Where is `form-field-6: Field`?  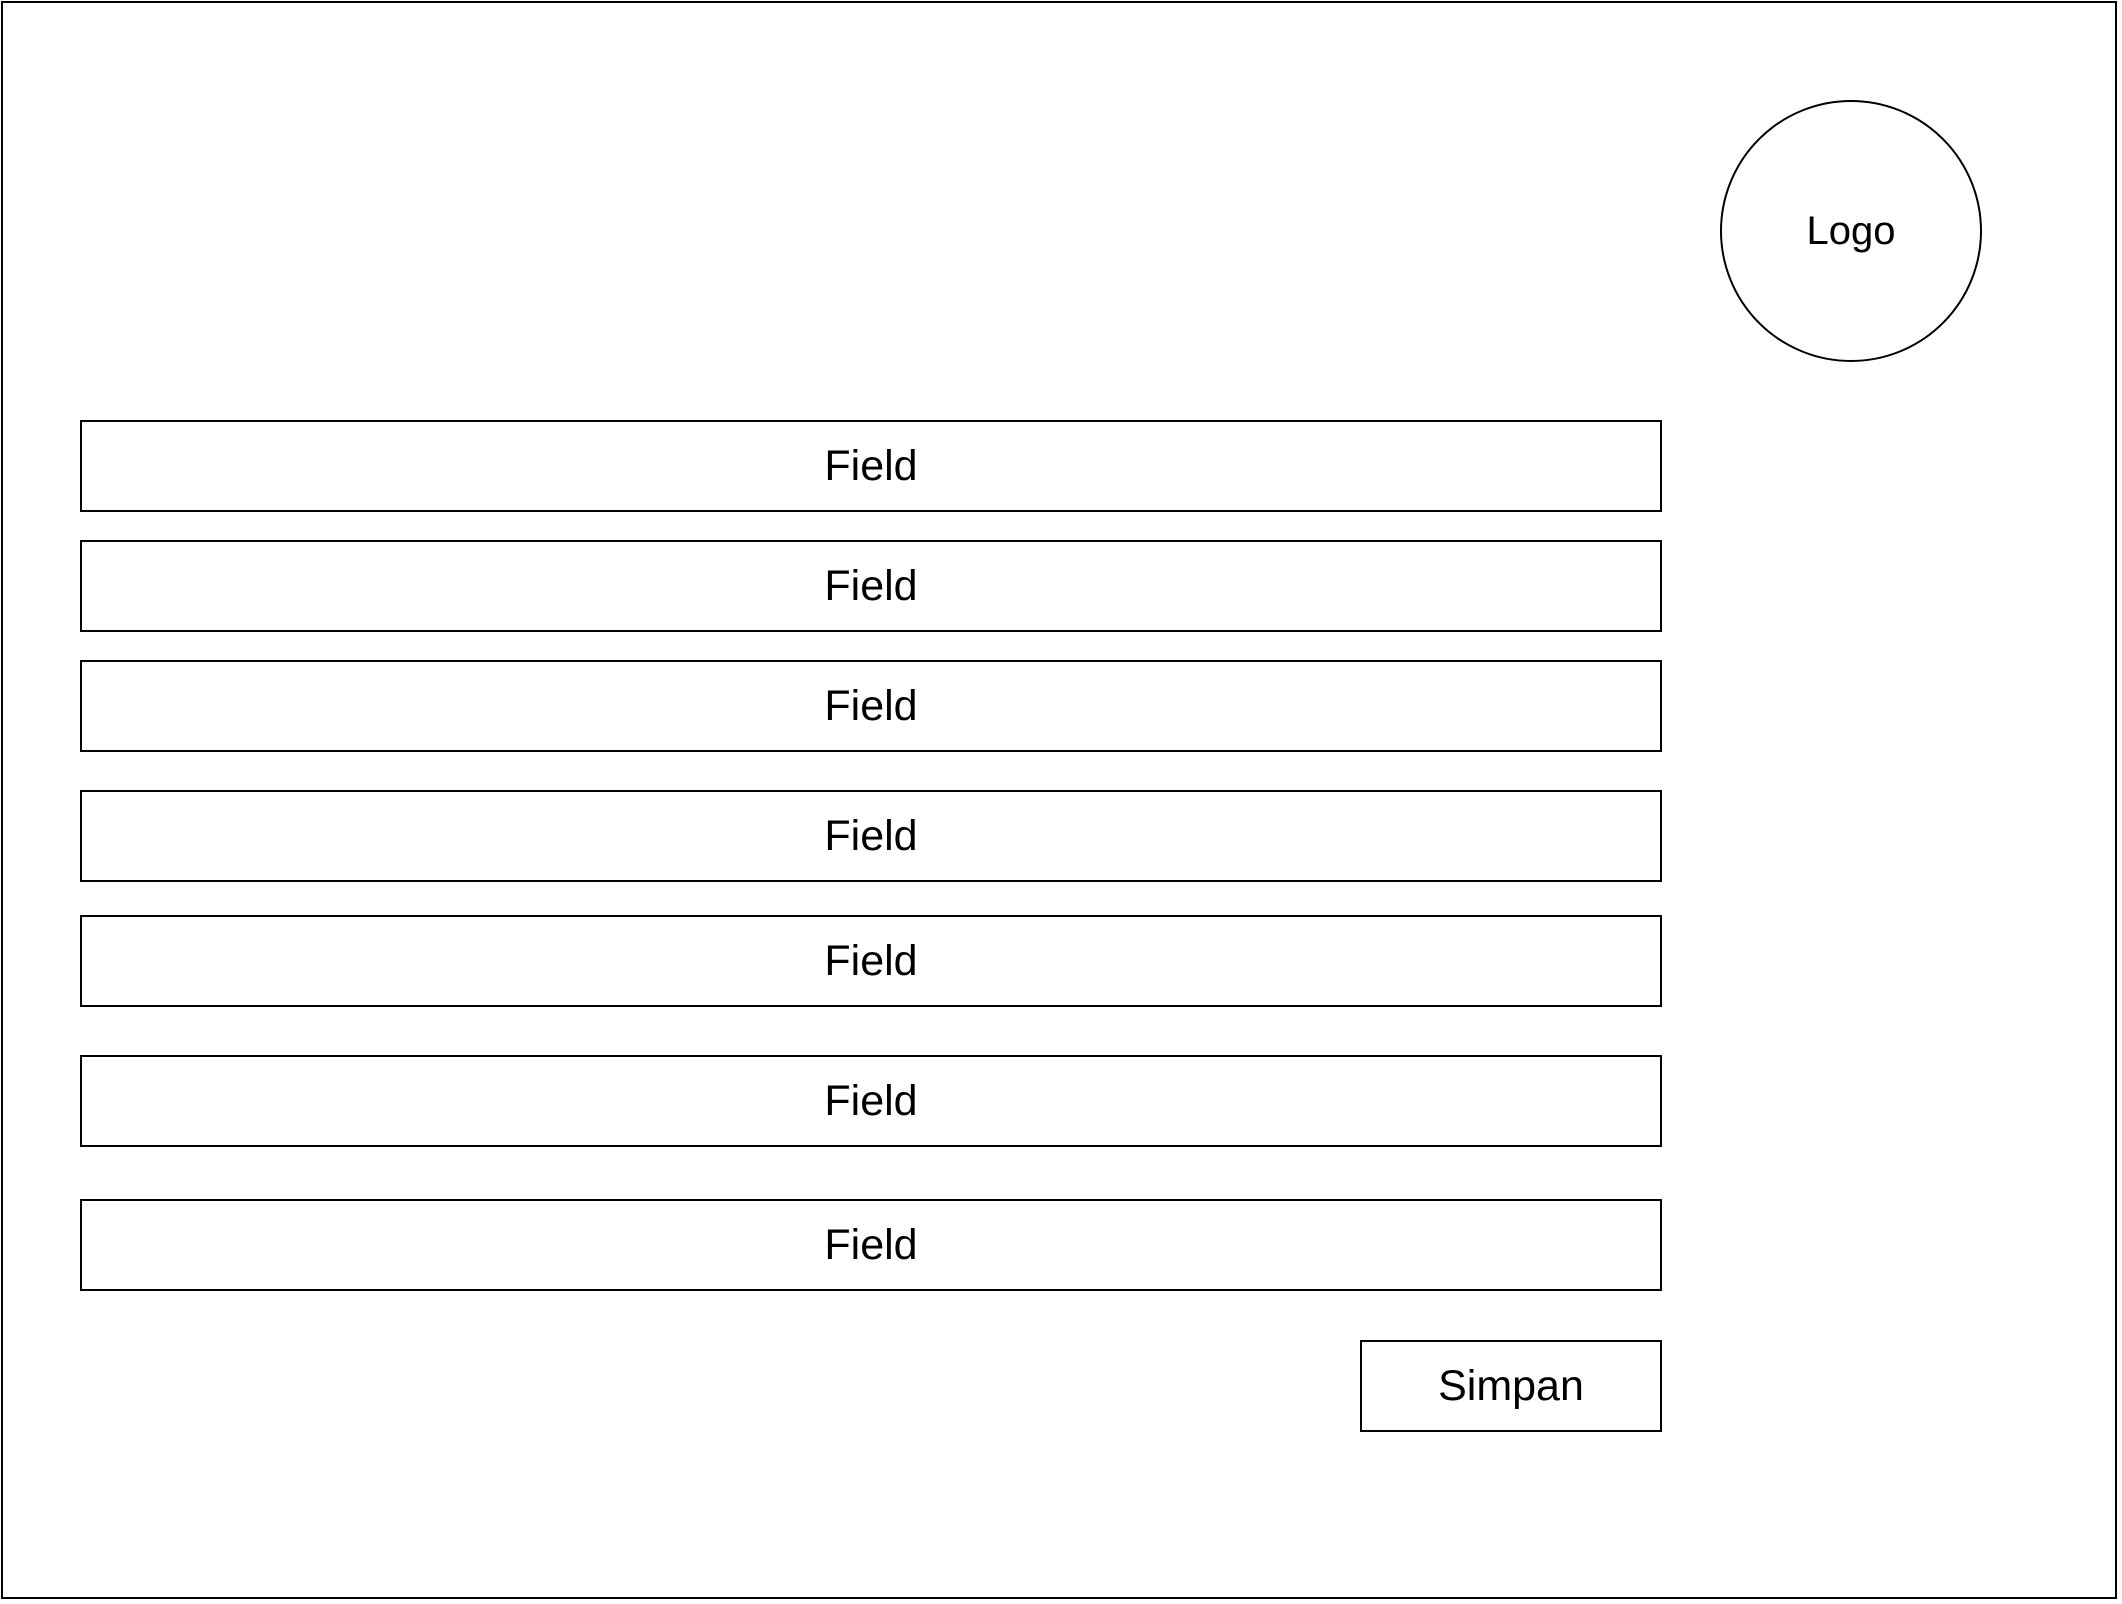
form-field-6: Field is located at coordinates (871, 1101).